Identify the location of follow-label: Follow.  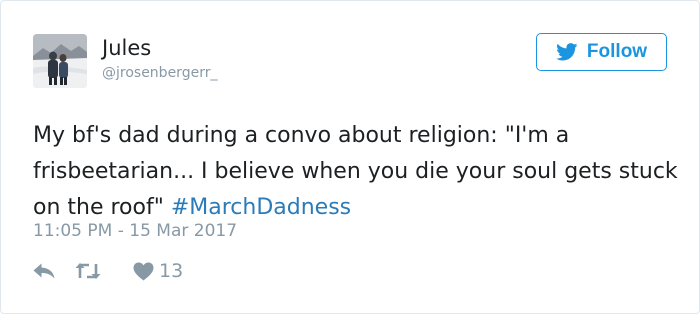
(617, 51).